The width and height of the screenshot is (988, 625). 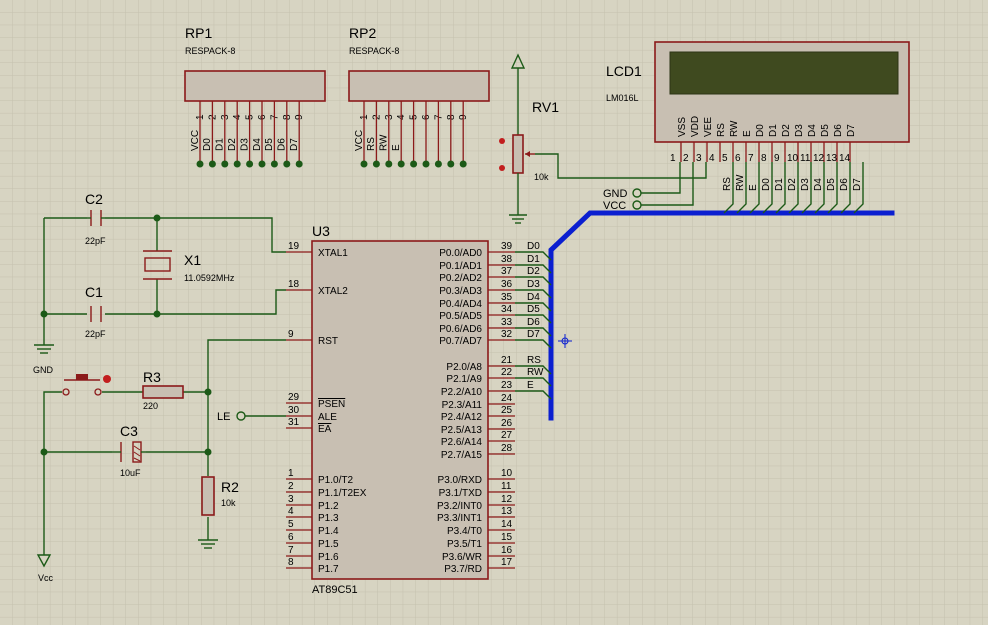 I want to click on u3-pin-name: P2.1/A9, so click(x=464, y=379).